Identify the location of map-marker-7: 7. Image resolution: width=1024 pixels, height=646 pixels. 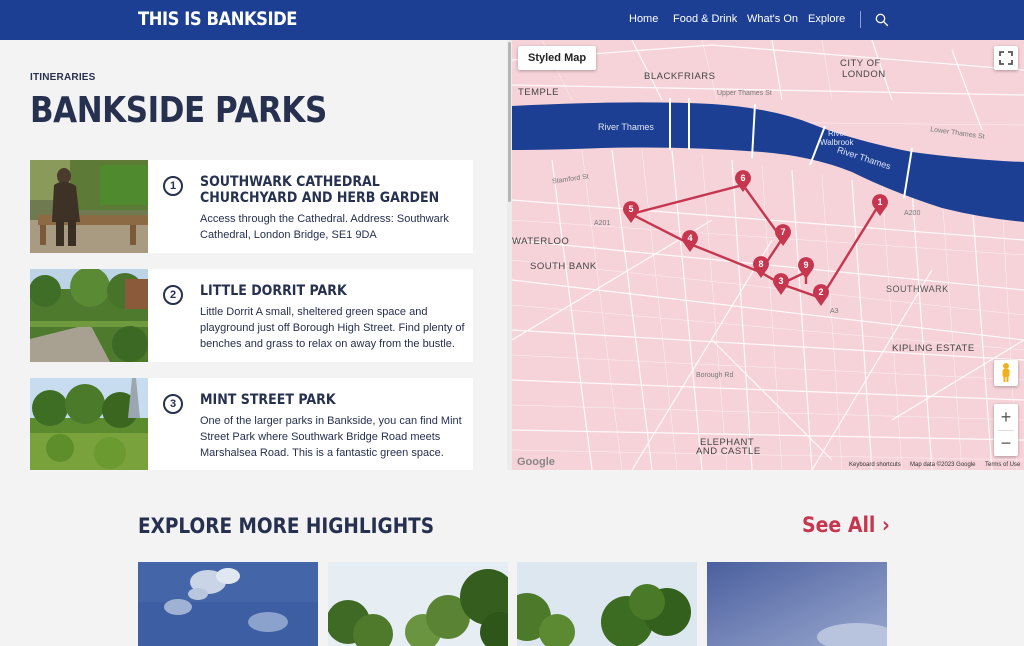
(783, 235).